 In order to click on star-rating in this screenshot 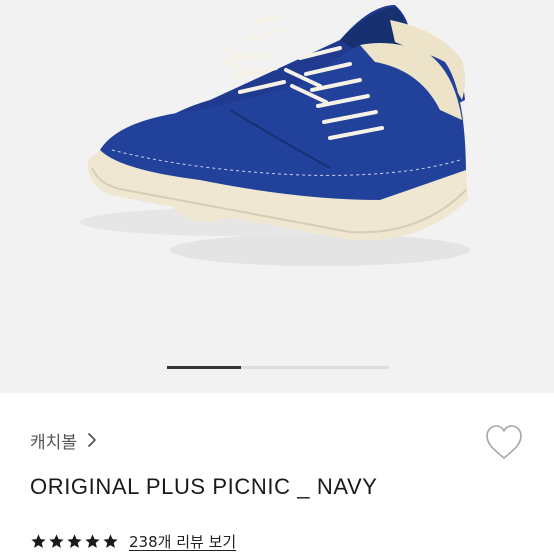, I will do `click(74, 541)`.